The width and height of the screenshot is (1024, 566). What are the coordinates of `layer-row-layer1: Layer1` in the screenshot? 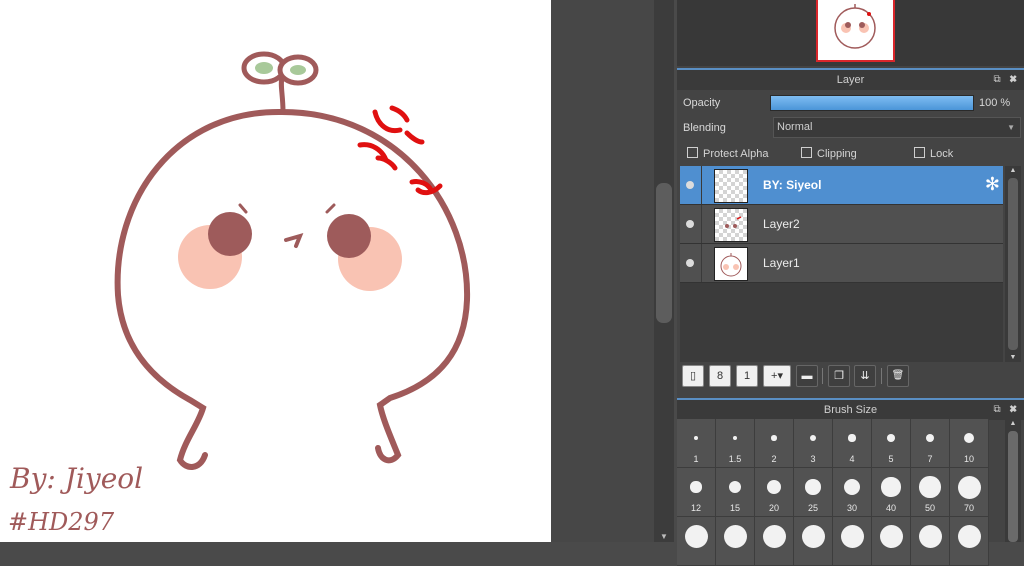 It's located at (841, 263).